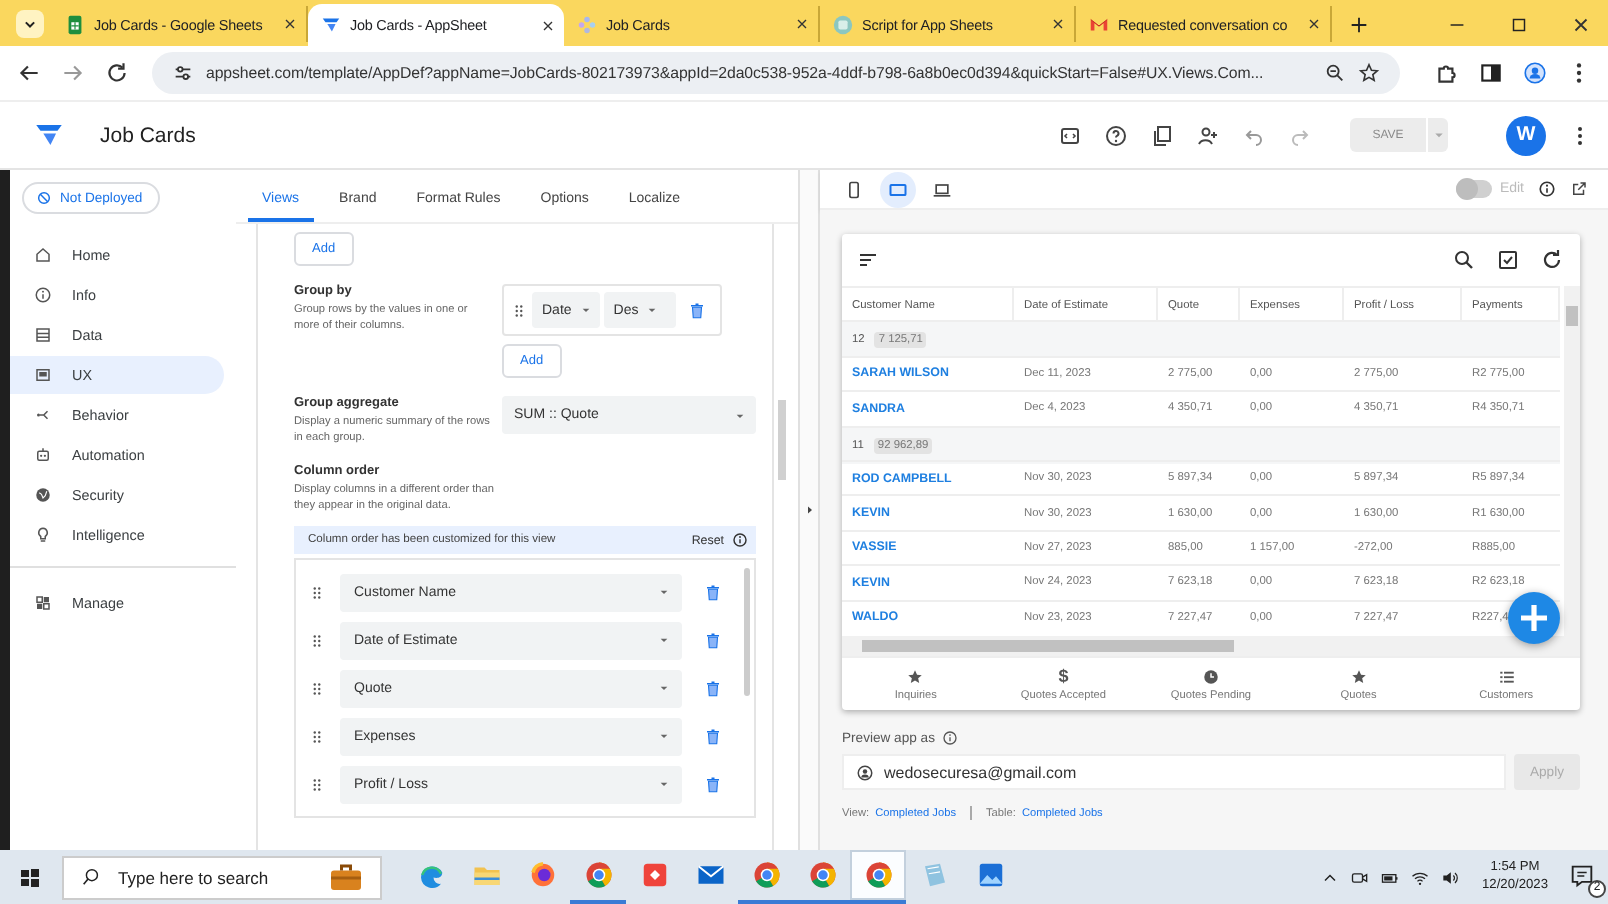 Image resolution: width=1608 pixels, height=904 pixels. I want to click on dollar-icon: $, so click(1063, 676).